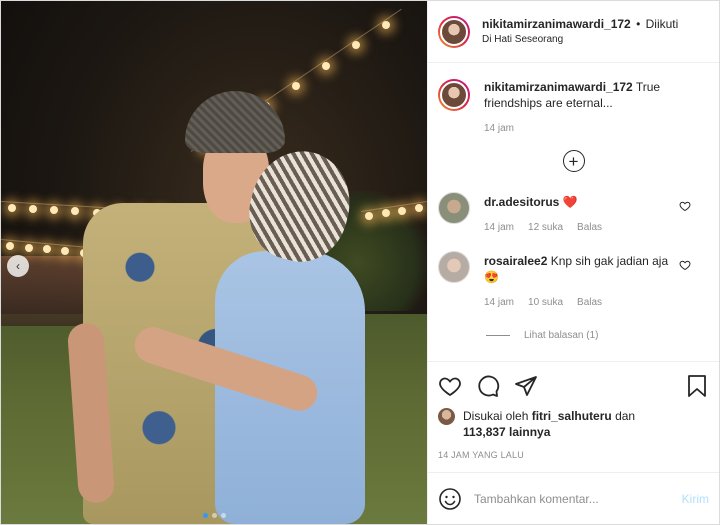 The image size is (720, 525). What do you see at coordinates (499, 128) in the screenshot?
I see `caption-time: 14 jam` at bounding box center [499, 128].